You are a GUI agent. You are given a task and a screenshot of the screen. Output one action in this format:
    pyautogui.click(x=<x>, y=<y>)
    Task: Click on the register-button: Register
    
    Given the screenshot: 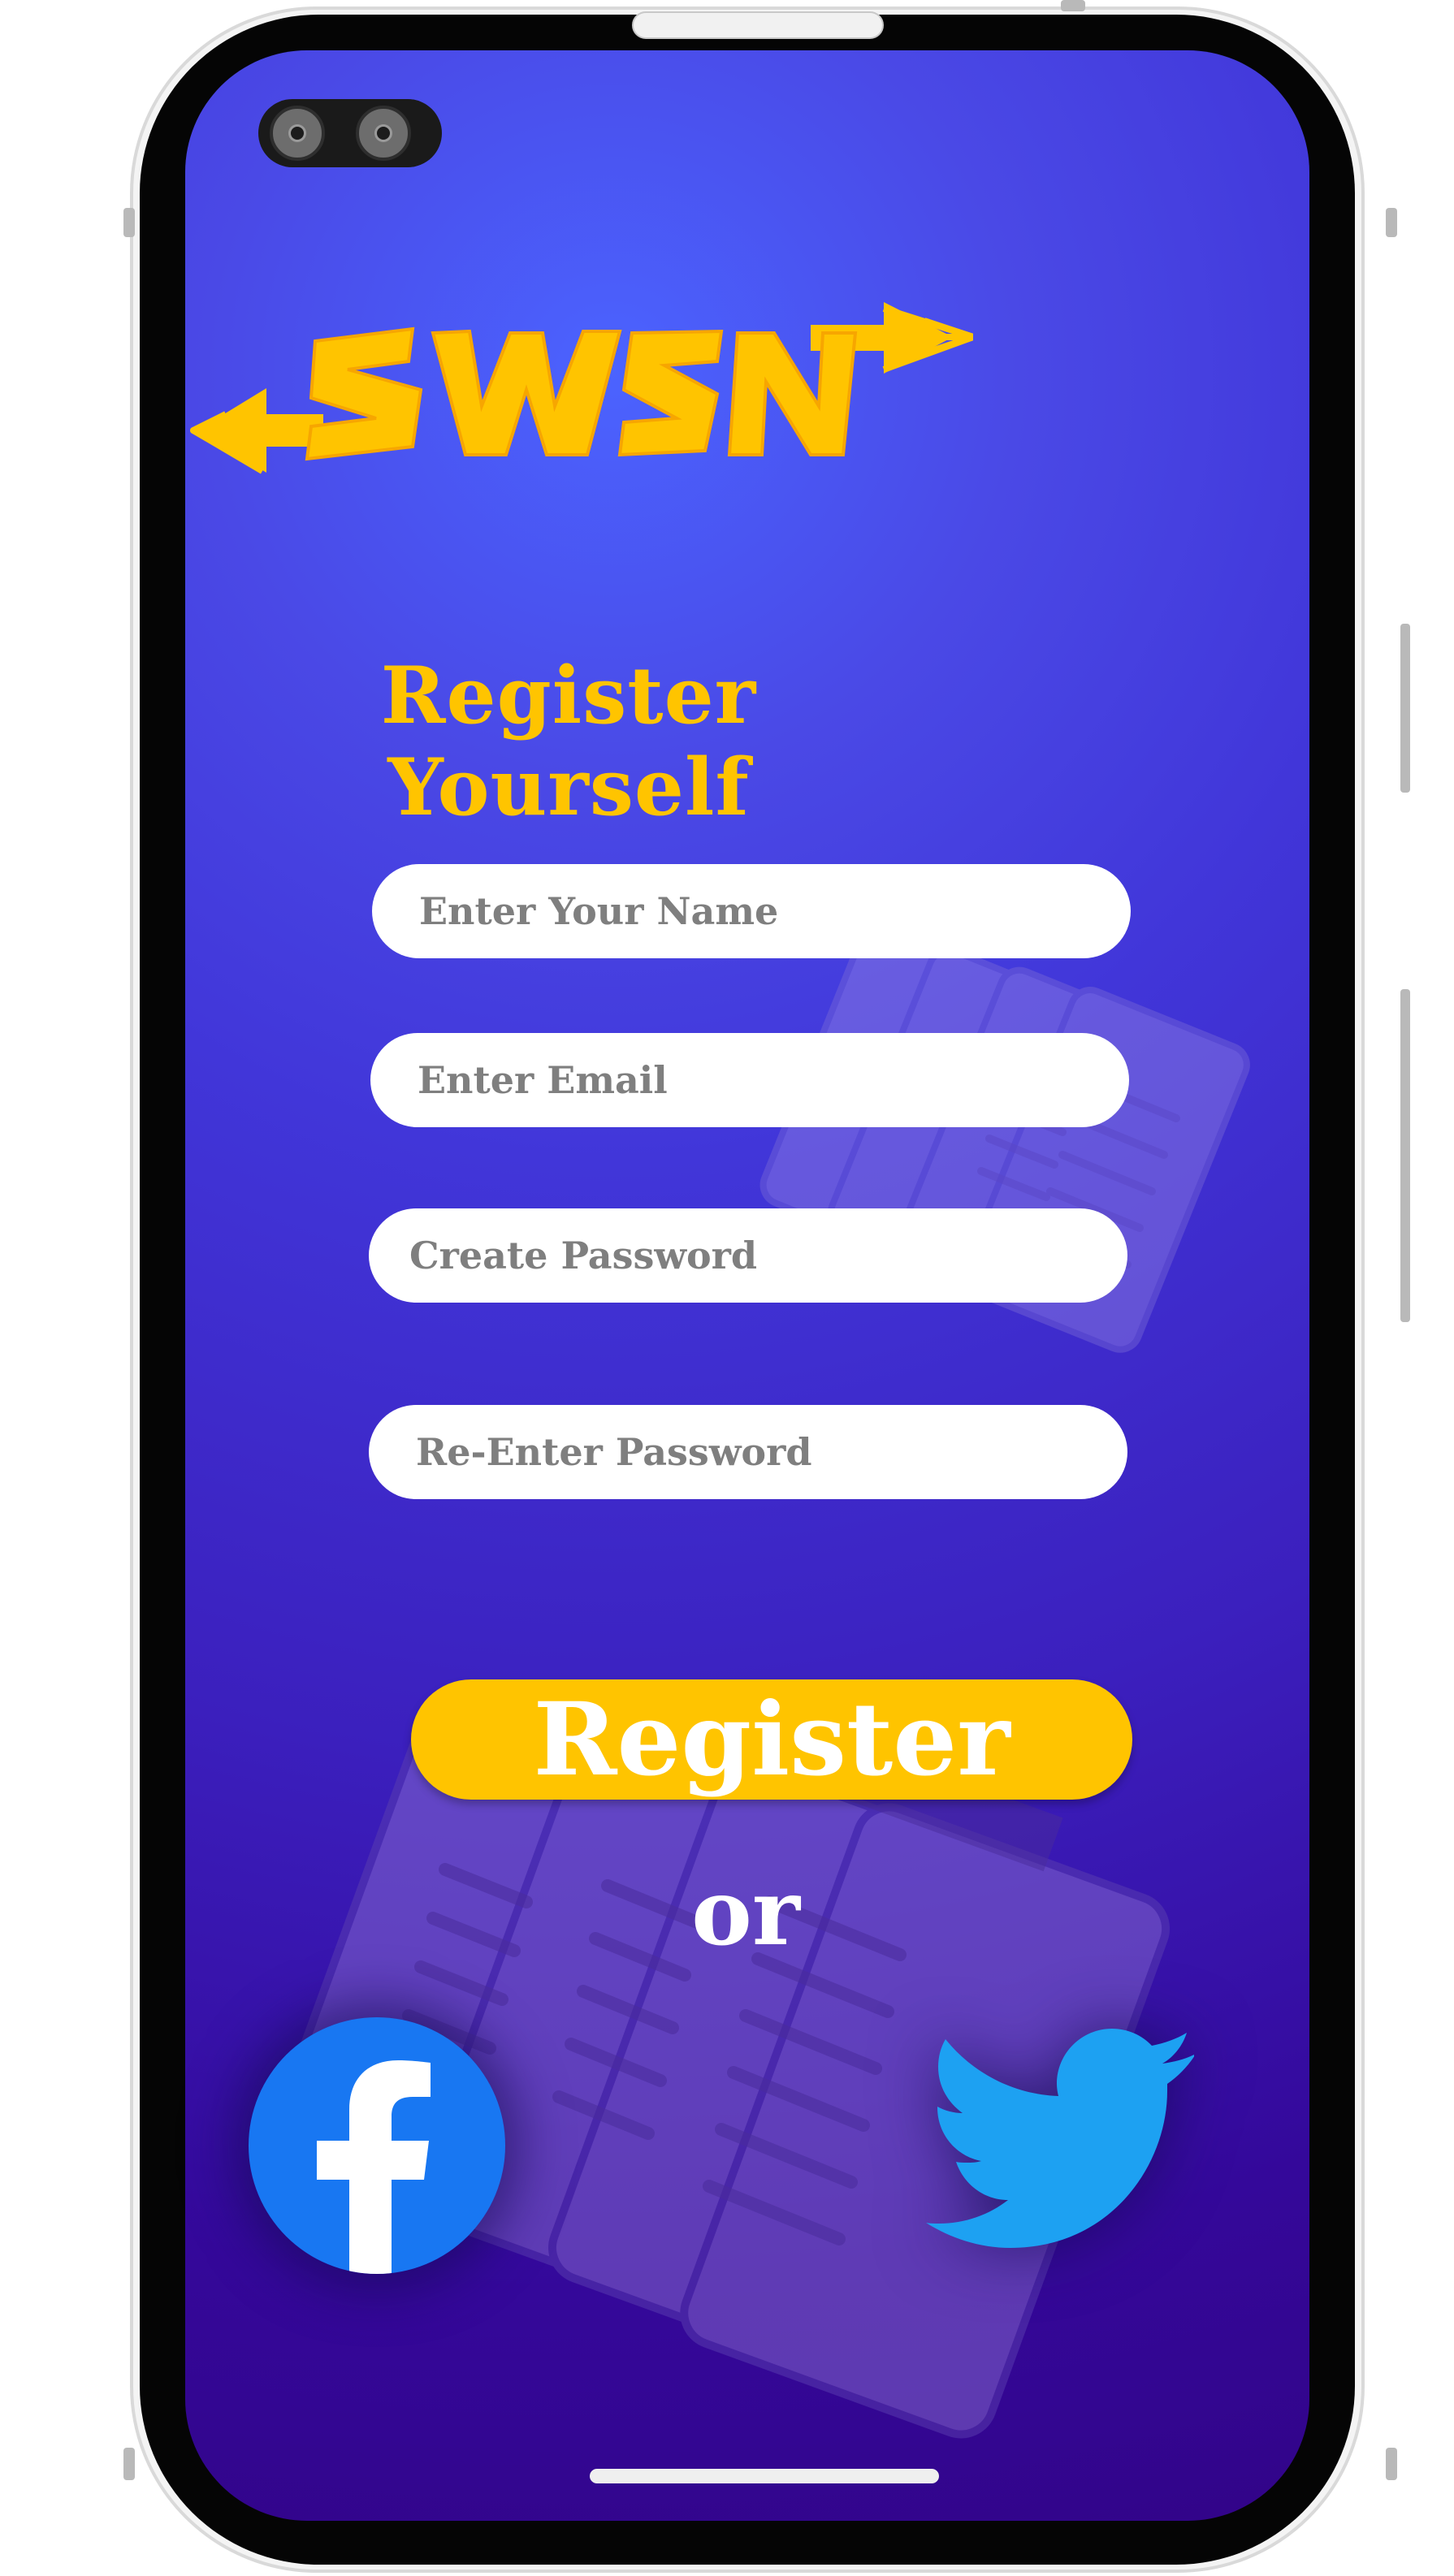 What is the action you would take?
    pyautogui.click(x=772, y=1740)
    